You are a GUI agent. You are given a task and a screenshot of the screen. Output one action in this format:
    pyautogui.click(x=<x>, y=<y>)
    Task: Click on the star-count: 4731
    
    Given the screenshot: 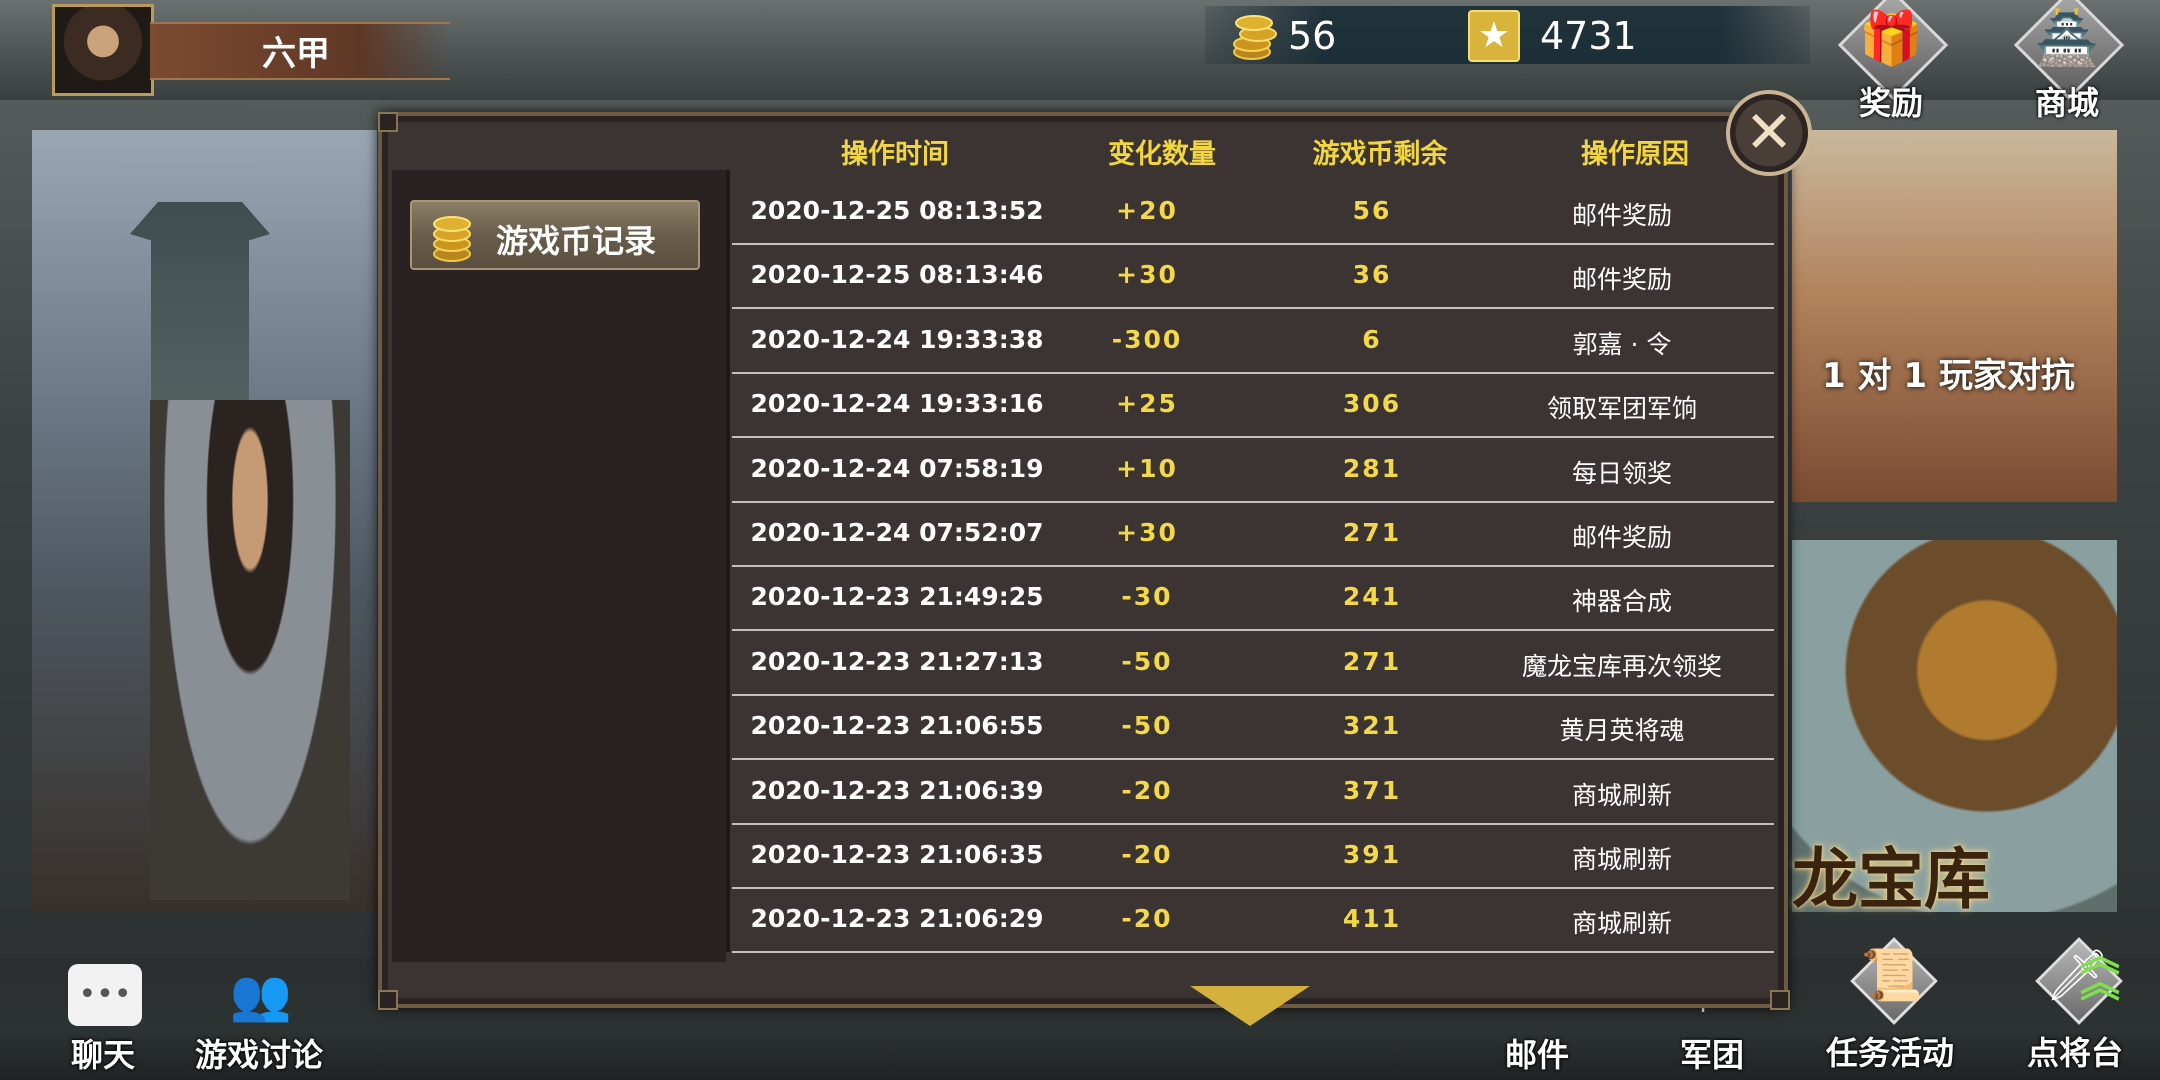 What is the action you would take?
    pyautogui.click(x=1588, y=36)
    